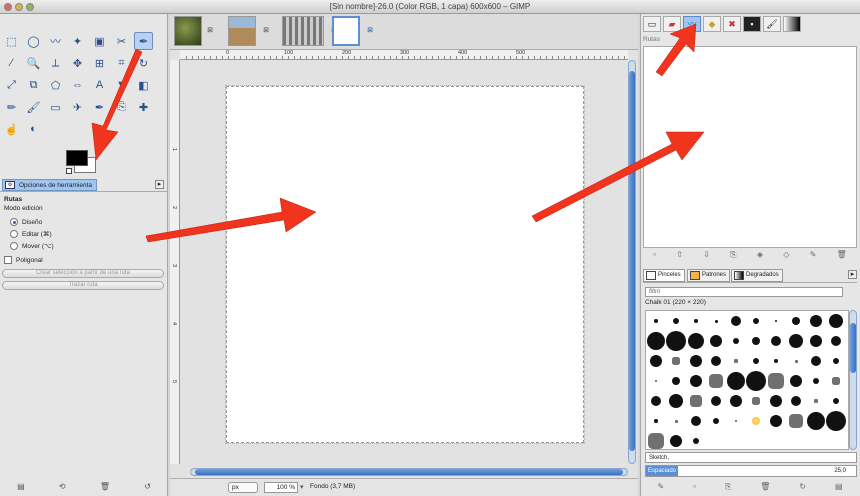 The height and width of the screenshot is (496, 860). Describe the element at coordinates (121, 107) in the screenshot. I see `tool-clone-icon: ⎘` at that location.